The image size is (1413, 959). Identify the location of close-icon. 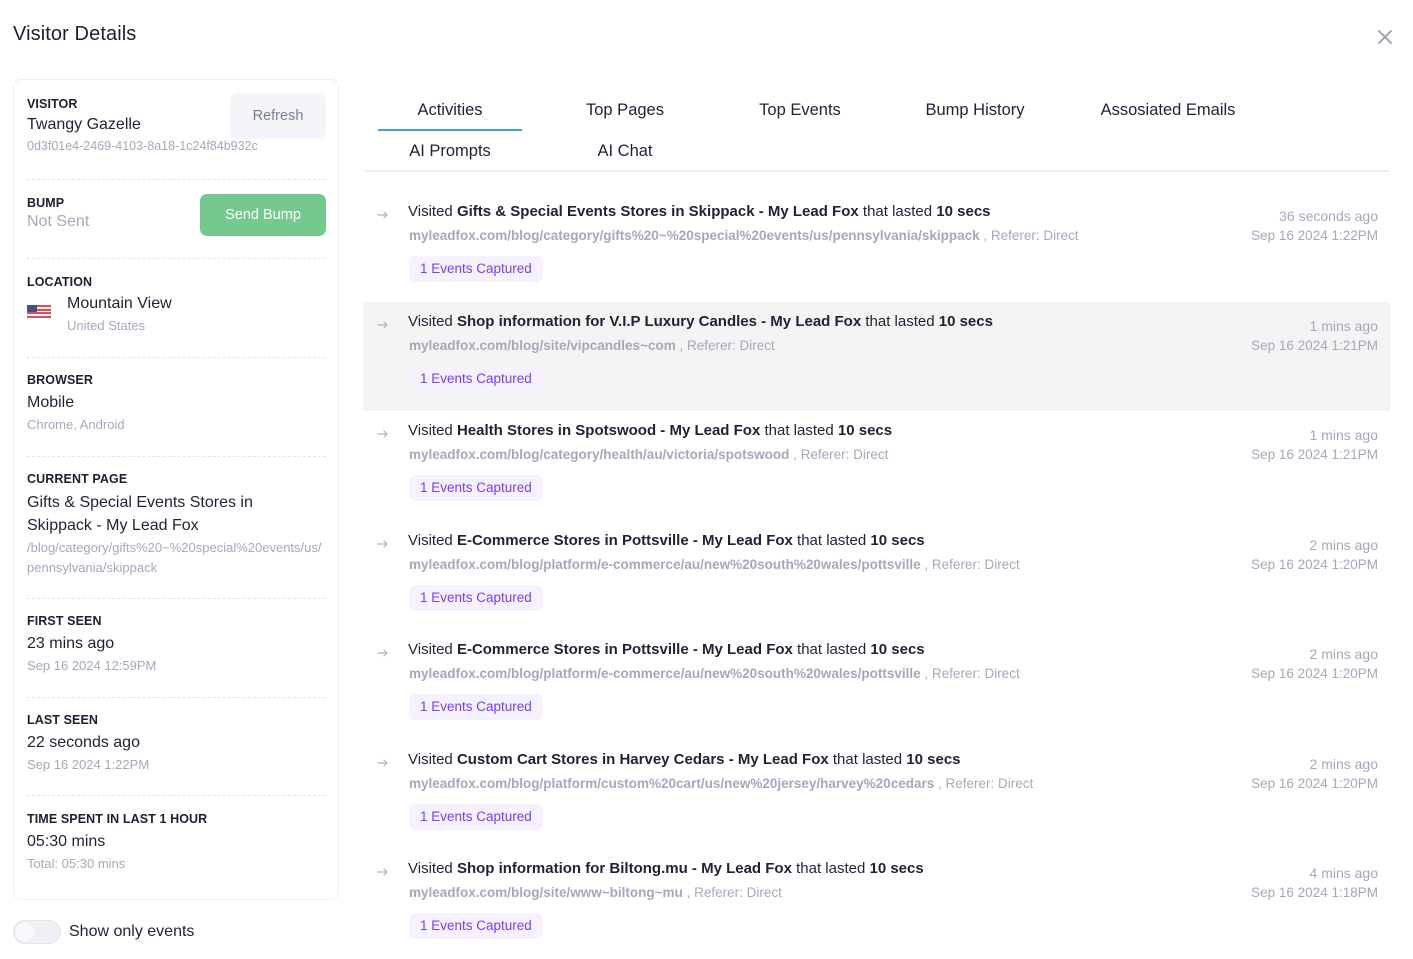
(1385, 37).